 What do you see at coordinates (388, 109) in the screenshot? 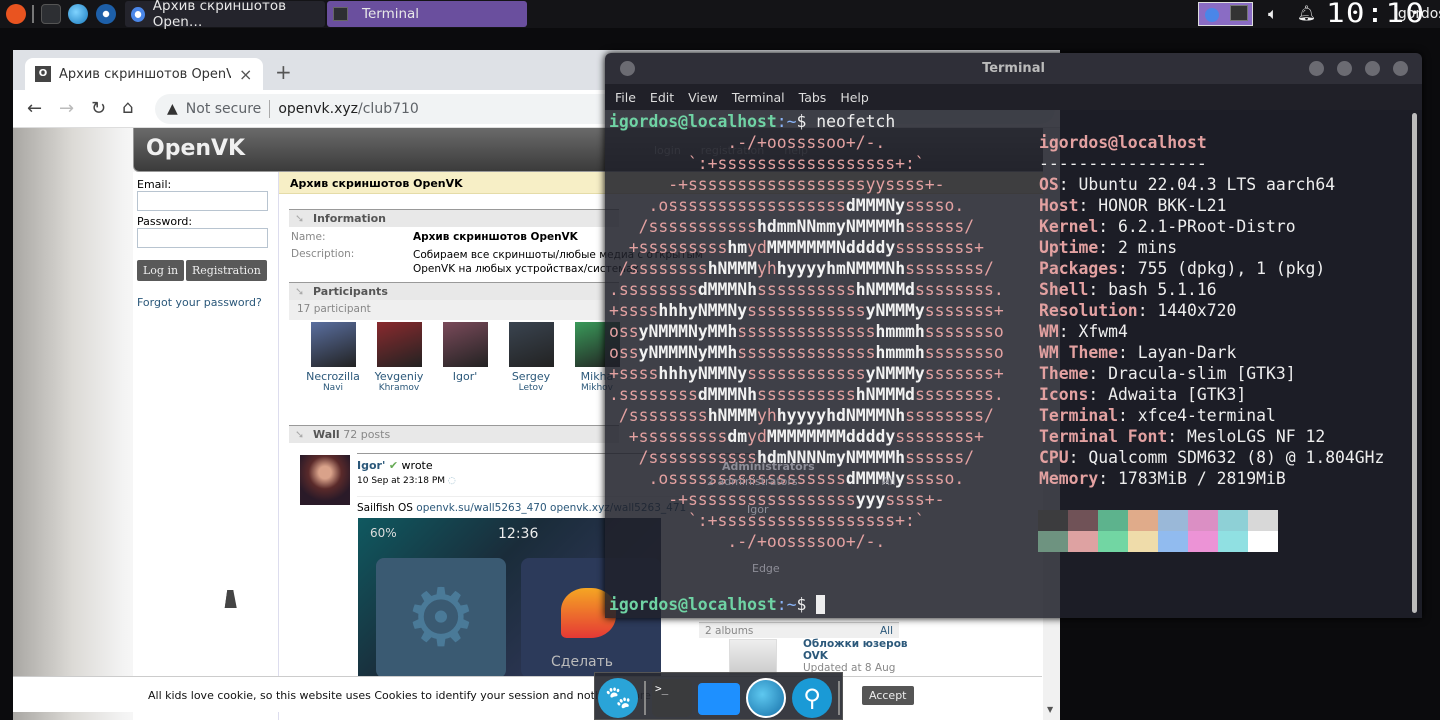
I see `url-path: /club710` at bounding box center [388, 109].